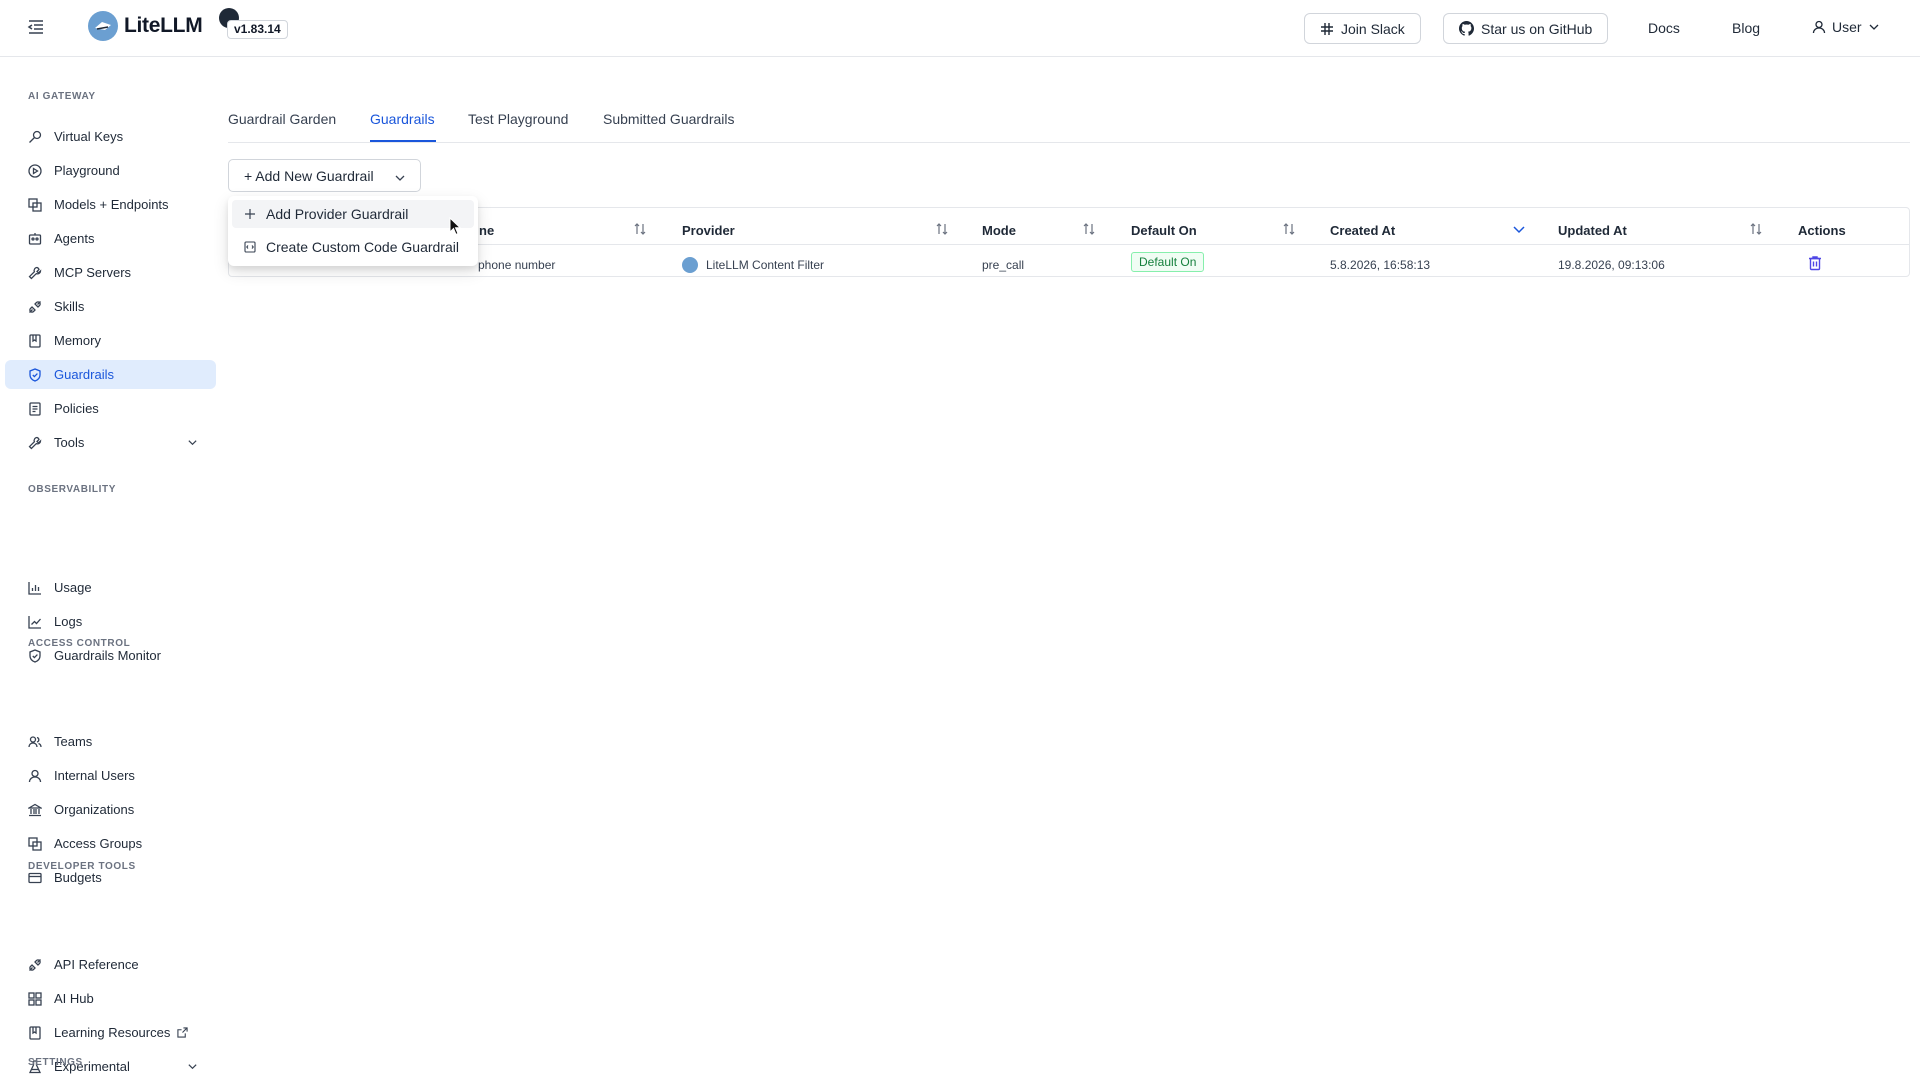  I want to click on tab-guardrails: Guardrails, so click(402, 119).